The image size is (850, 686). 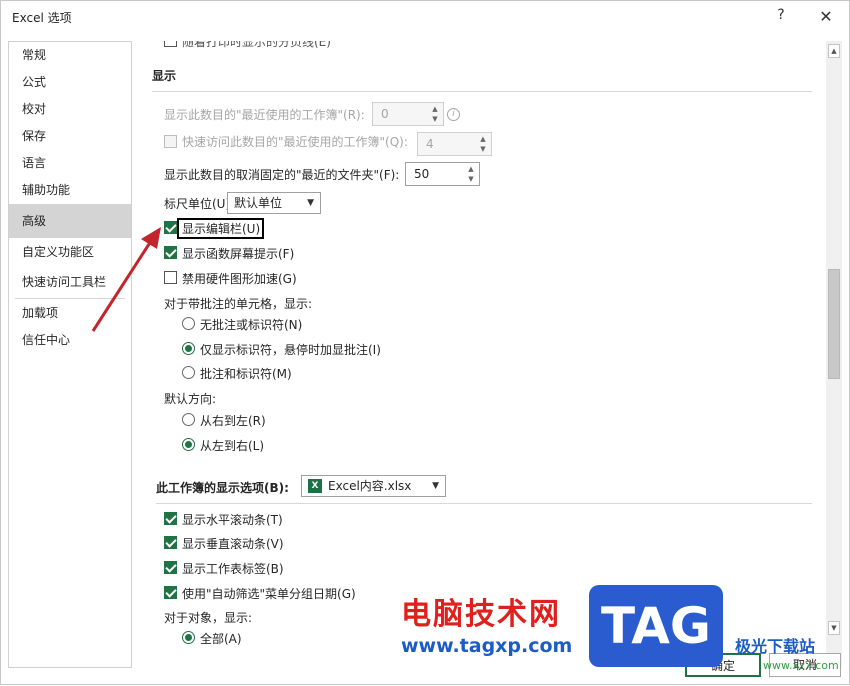 I want to click on watermark-cn-text: 电脑技术网, so click(x=481, y=614).